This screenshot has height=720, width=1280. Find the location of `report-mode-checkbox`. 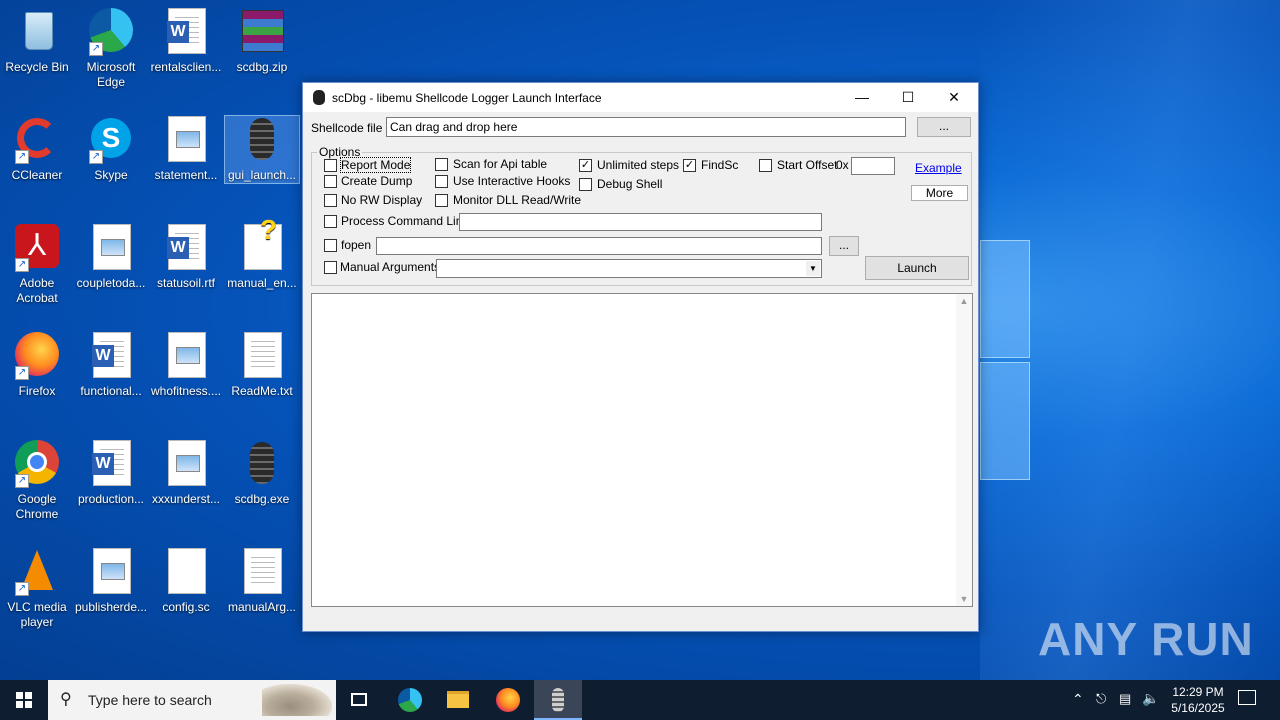

report-mode-checkbox is located at coordinates (330, 165).